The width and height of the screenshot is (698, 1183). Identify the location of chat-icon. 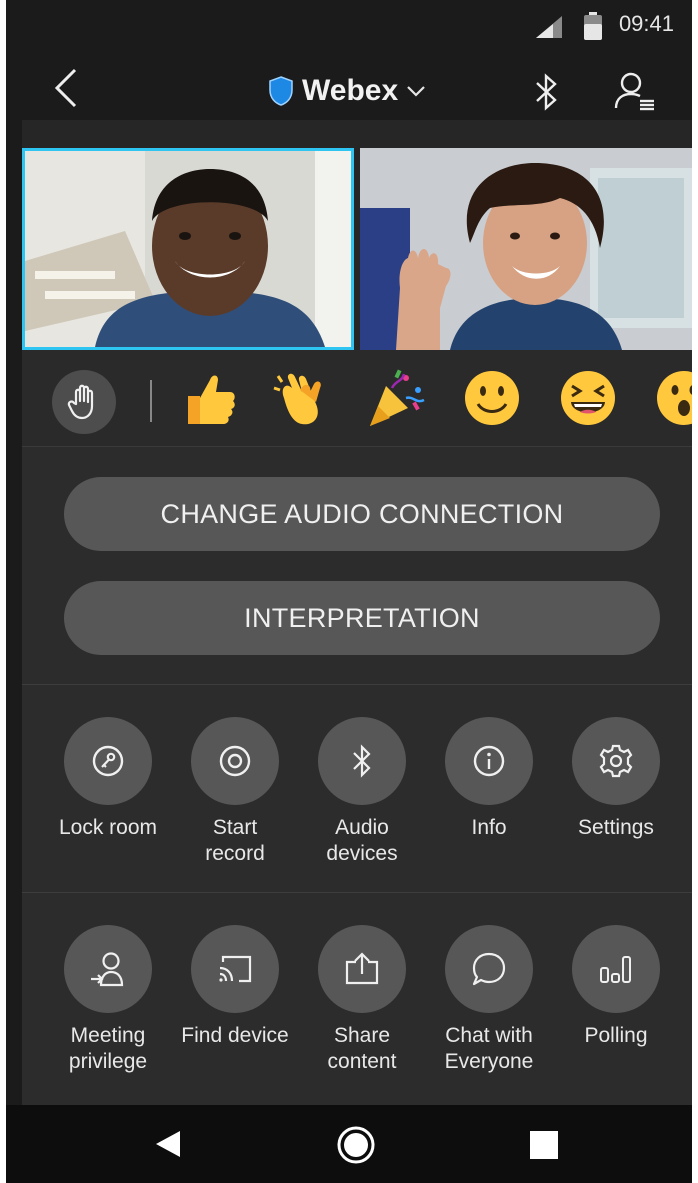
(489, 969).